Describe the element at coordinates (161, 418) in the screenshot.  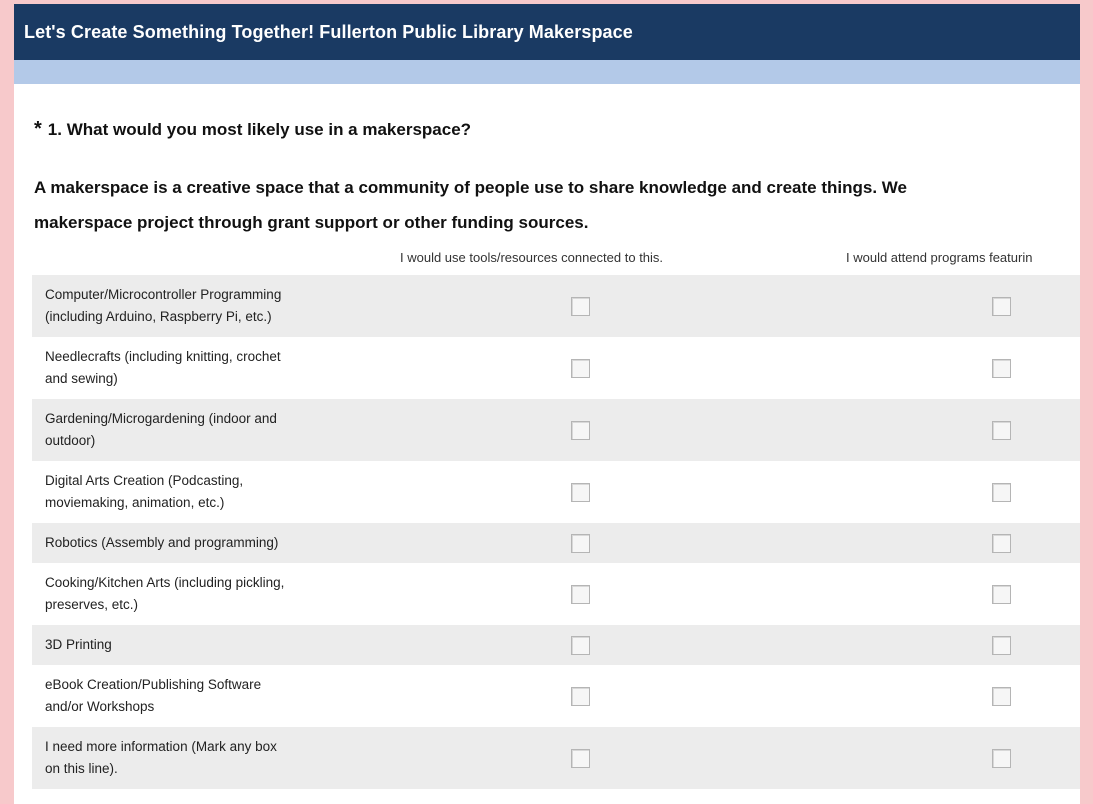
I see `row-label-line: Gardening/Microgardening (indoor and` at that location.